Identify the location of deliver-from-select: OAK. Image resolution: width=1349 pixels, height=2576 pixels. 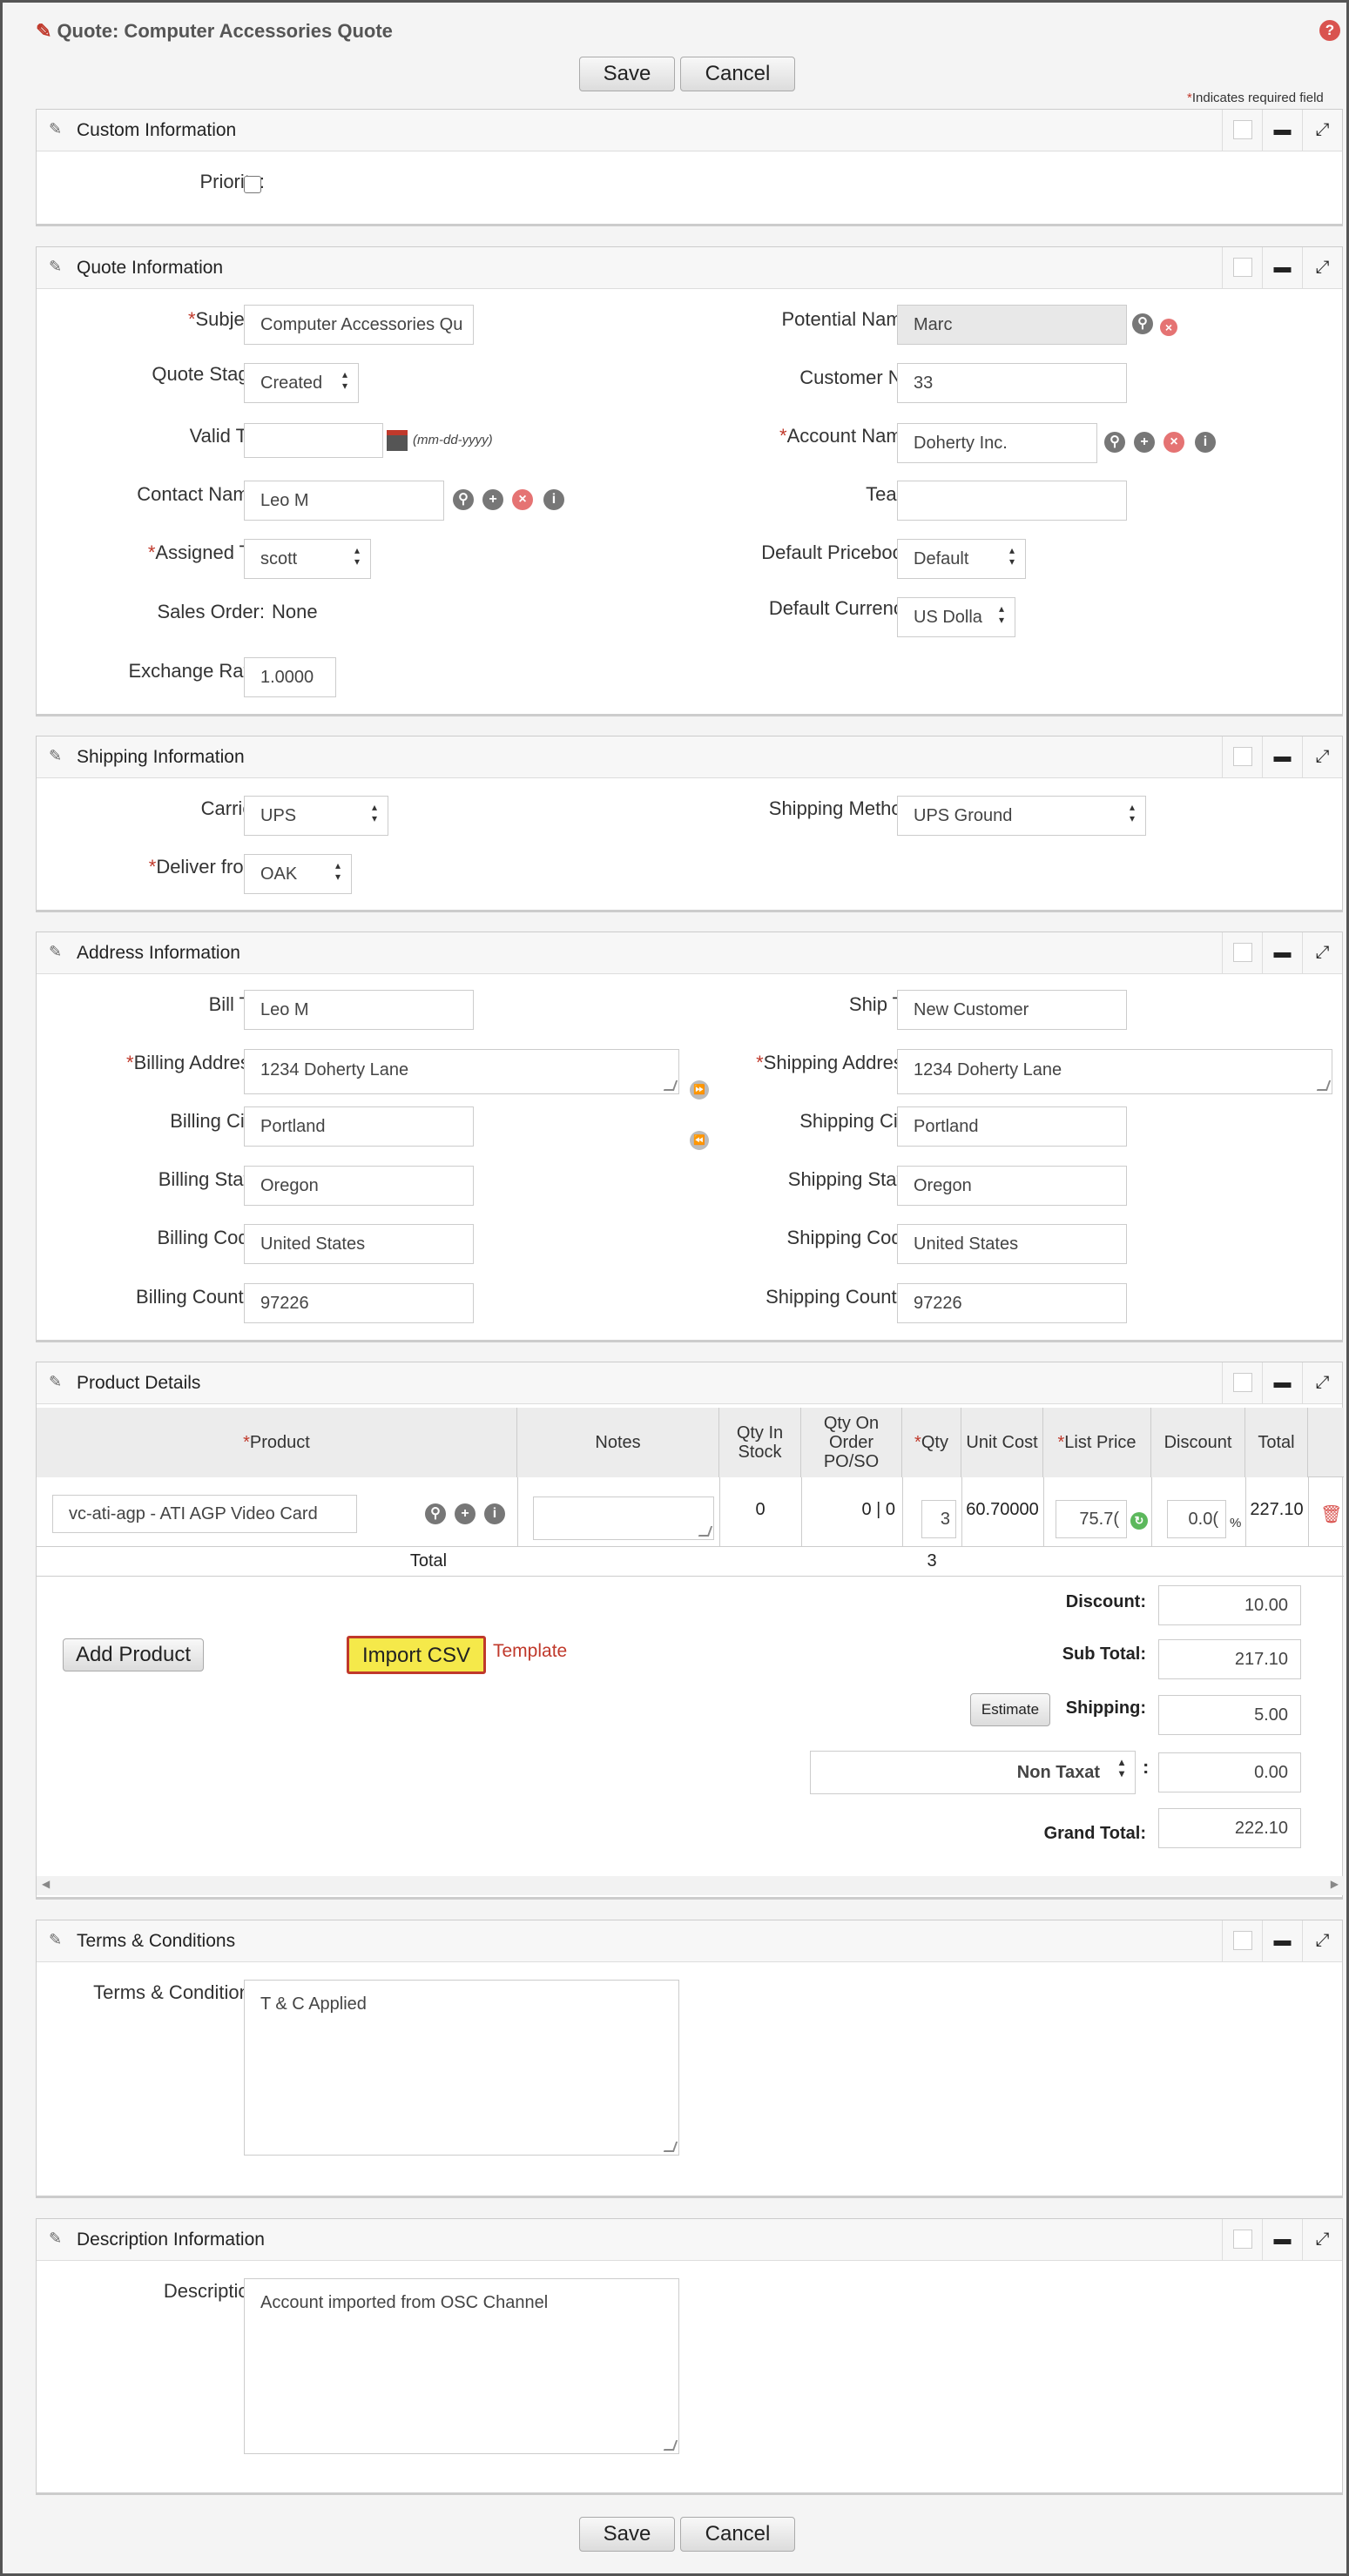
(298, 874).